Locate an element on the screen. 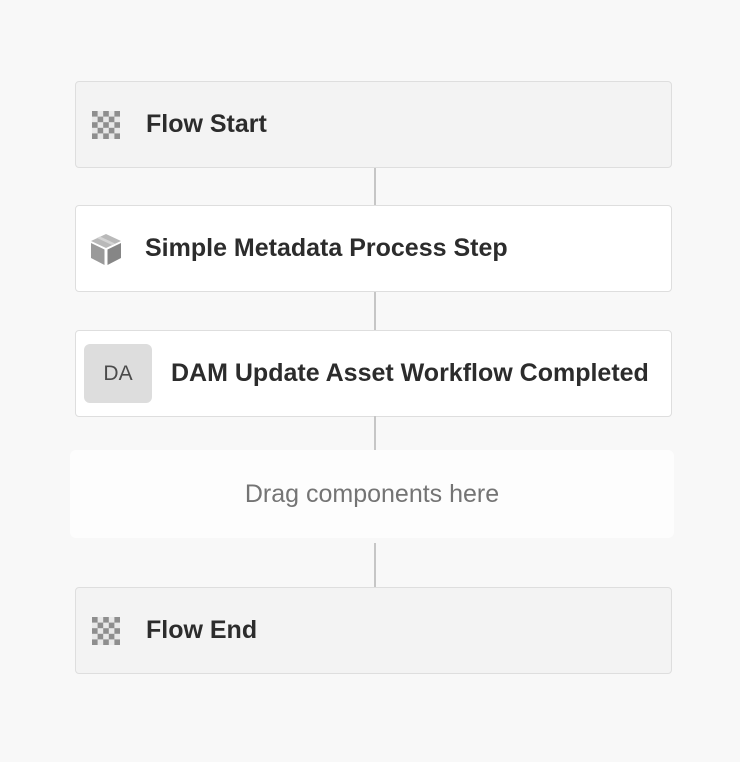  dropzone-label: Drag components here is located at coordinates (372, 493).